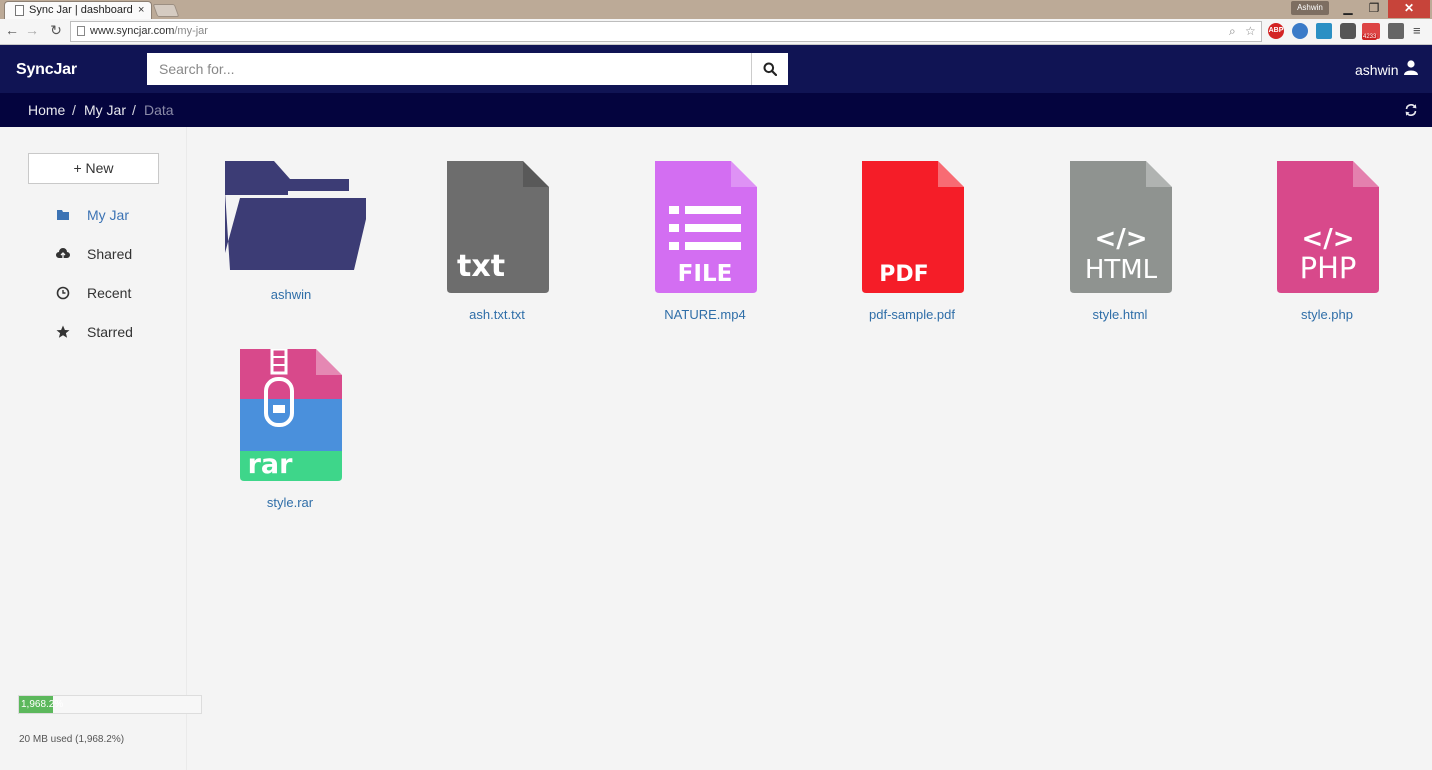 The height and width of the screenshot is (770, 1432). I want to click on search-input, so click(449, 69).